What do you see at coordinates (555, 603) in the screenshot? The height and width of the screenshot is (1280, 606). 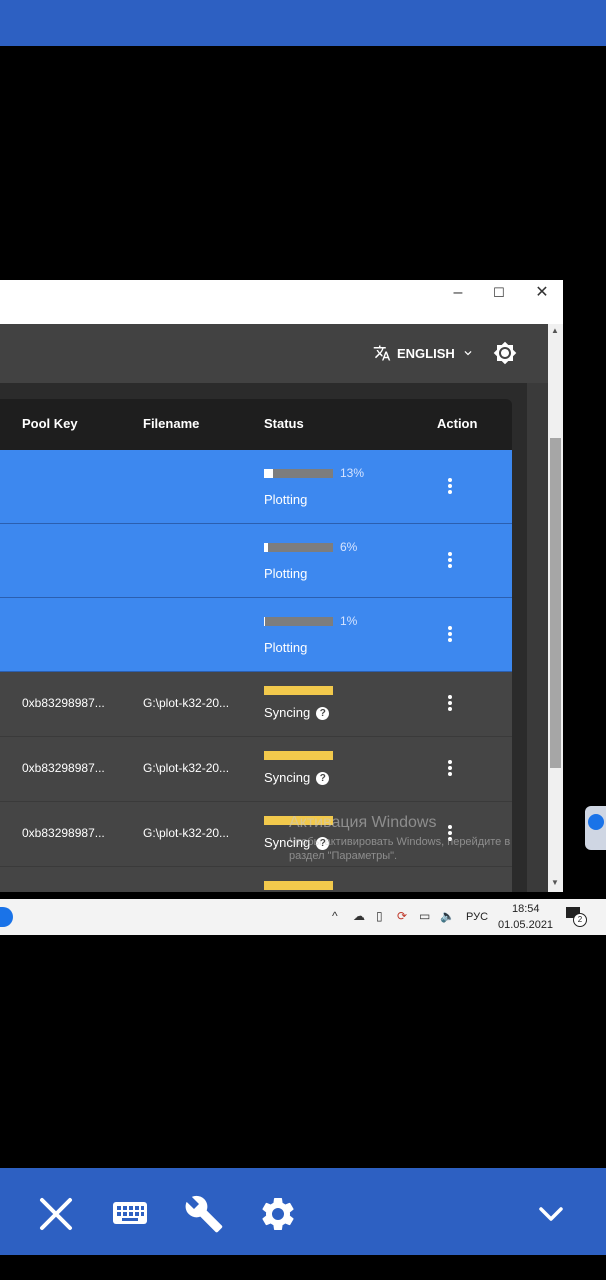 I see `scrollbar-thumb` at bounding box center [555, 603].